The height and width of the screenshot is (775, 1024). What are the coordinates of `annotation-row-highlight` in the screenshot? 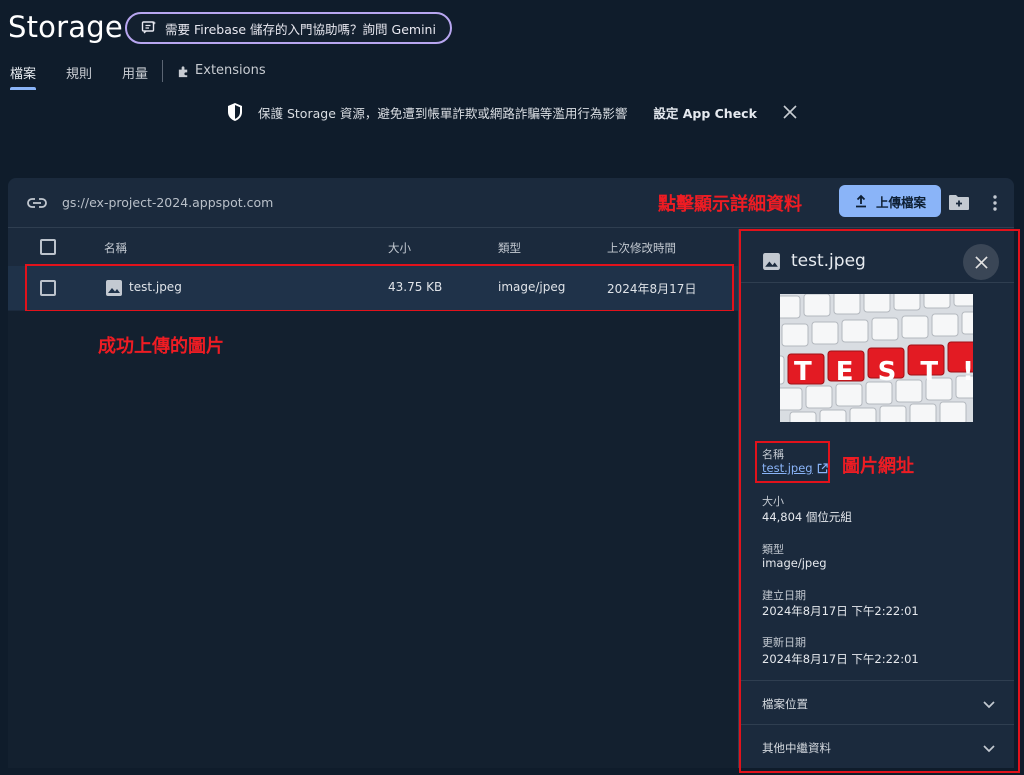 It's located at (379, 288).